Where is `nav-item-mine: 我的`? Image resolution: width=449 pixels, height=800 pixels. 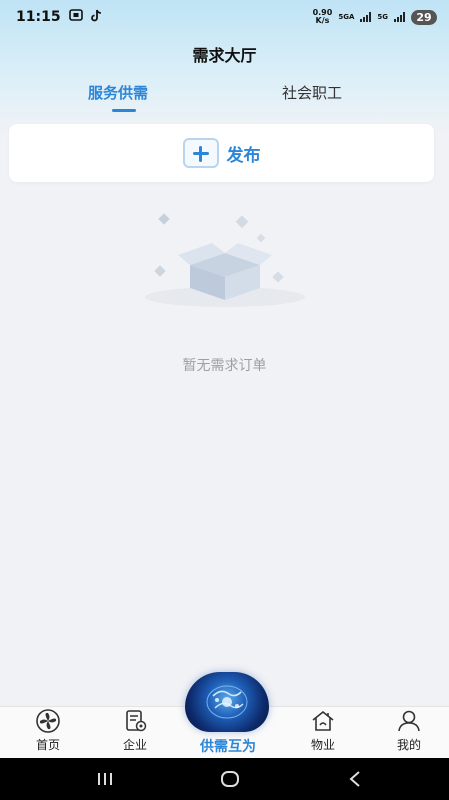
nav-item-mine: 我的 is located at coordinates (409, 733).